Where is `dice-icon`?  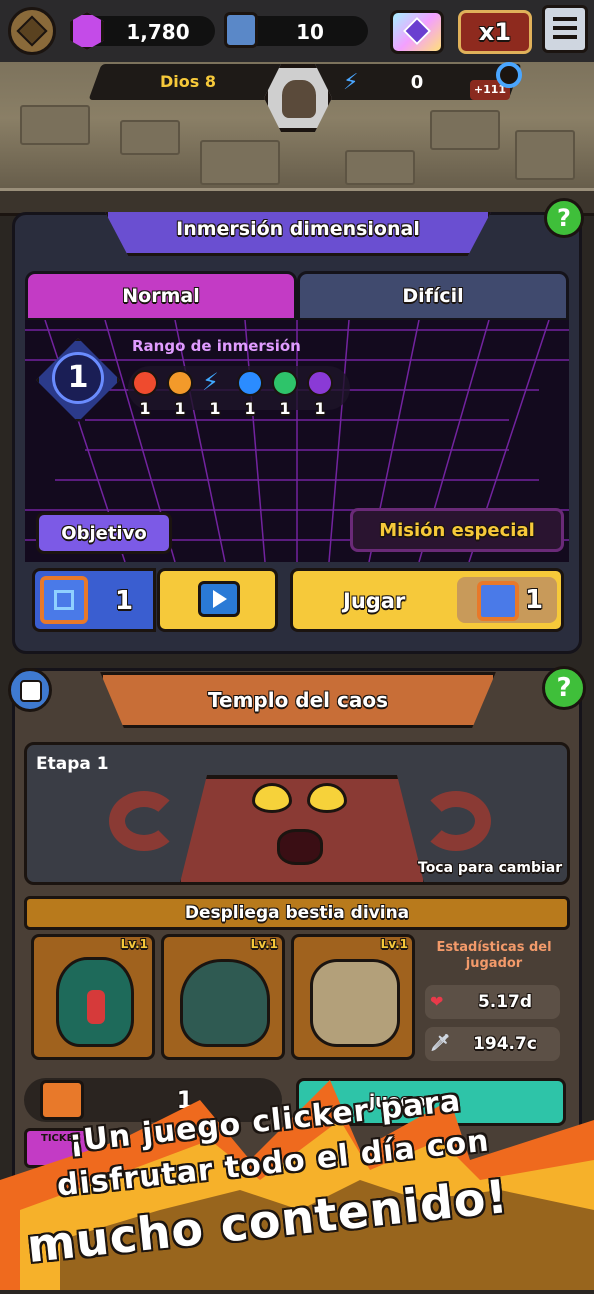 dice-icon is located at coordinates (31, 691).